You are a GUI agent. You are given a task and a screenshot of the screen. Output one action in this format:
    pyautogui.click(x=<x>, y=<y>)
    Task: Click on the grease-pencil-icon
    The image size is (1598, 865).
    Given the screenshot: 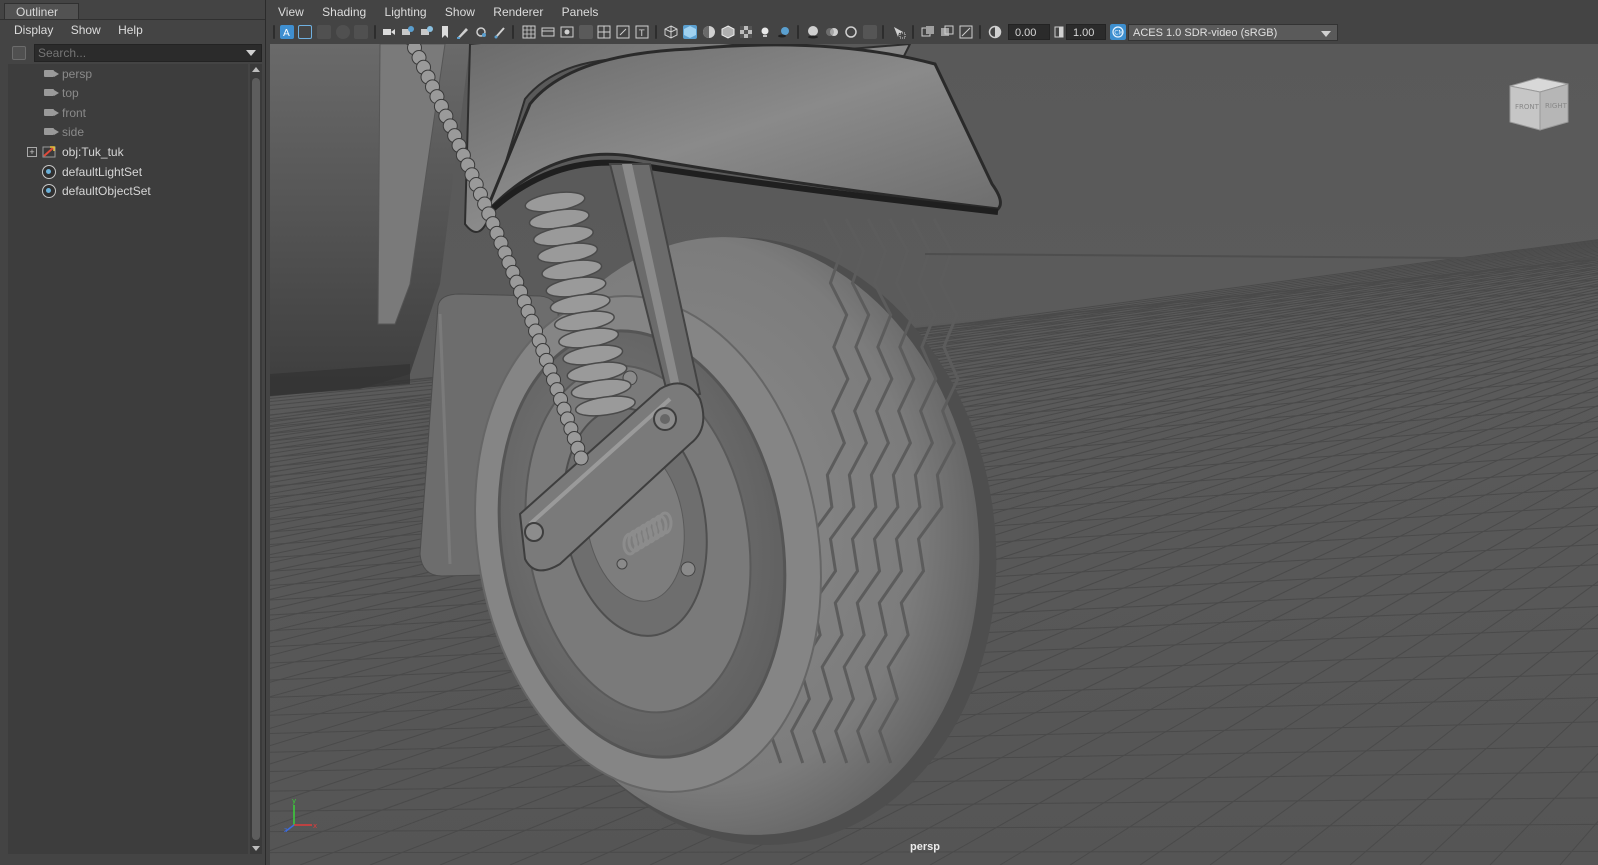 What is the action you would take?
    pyautogui.click(x=463, y=32)
    